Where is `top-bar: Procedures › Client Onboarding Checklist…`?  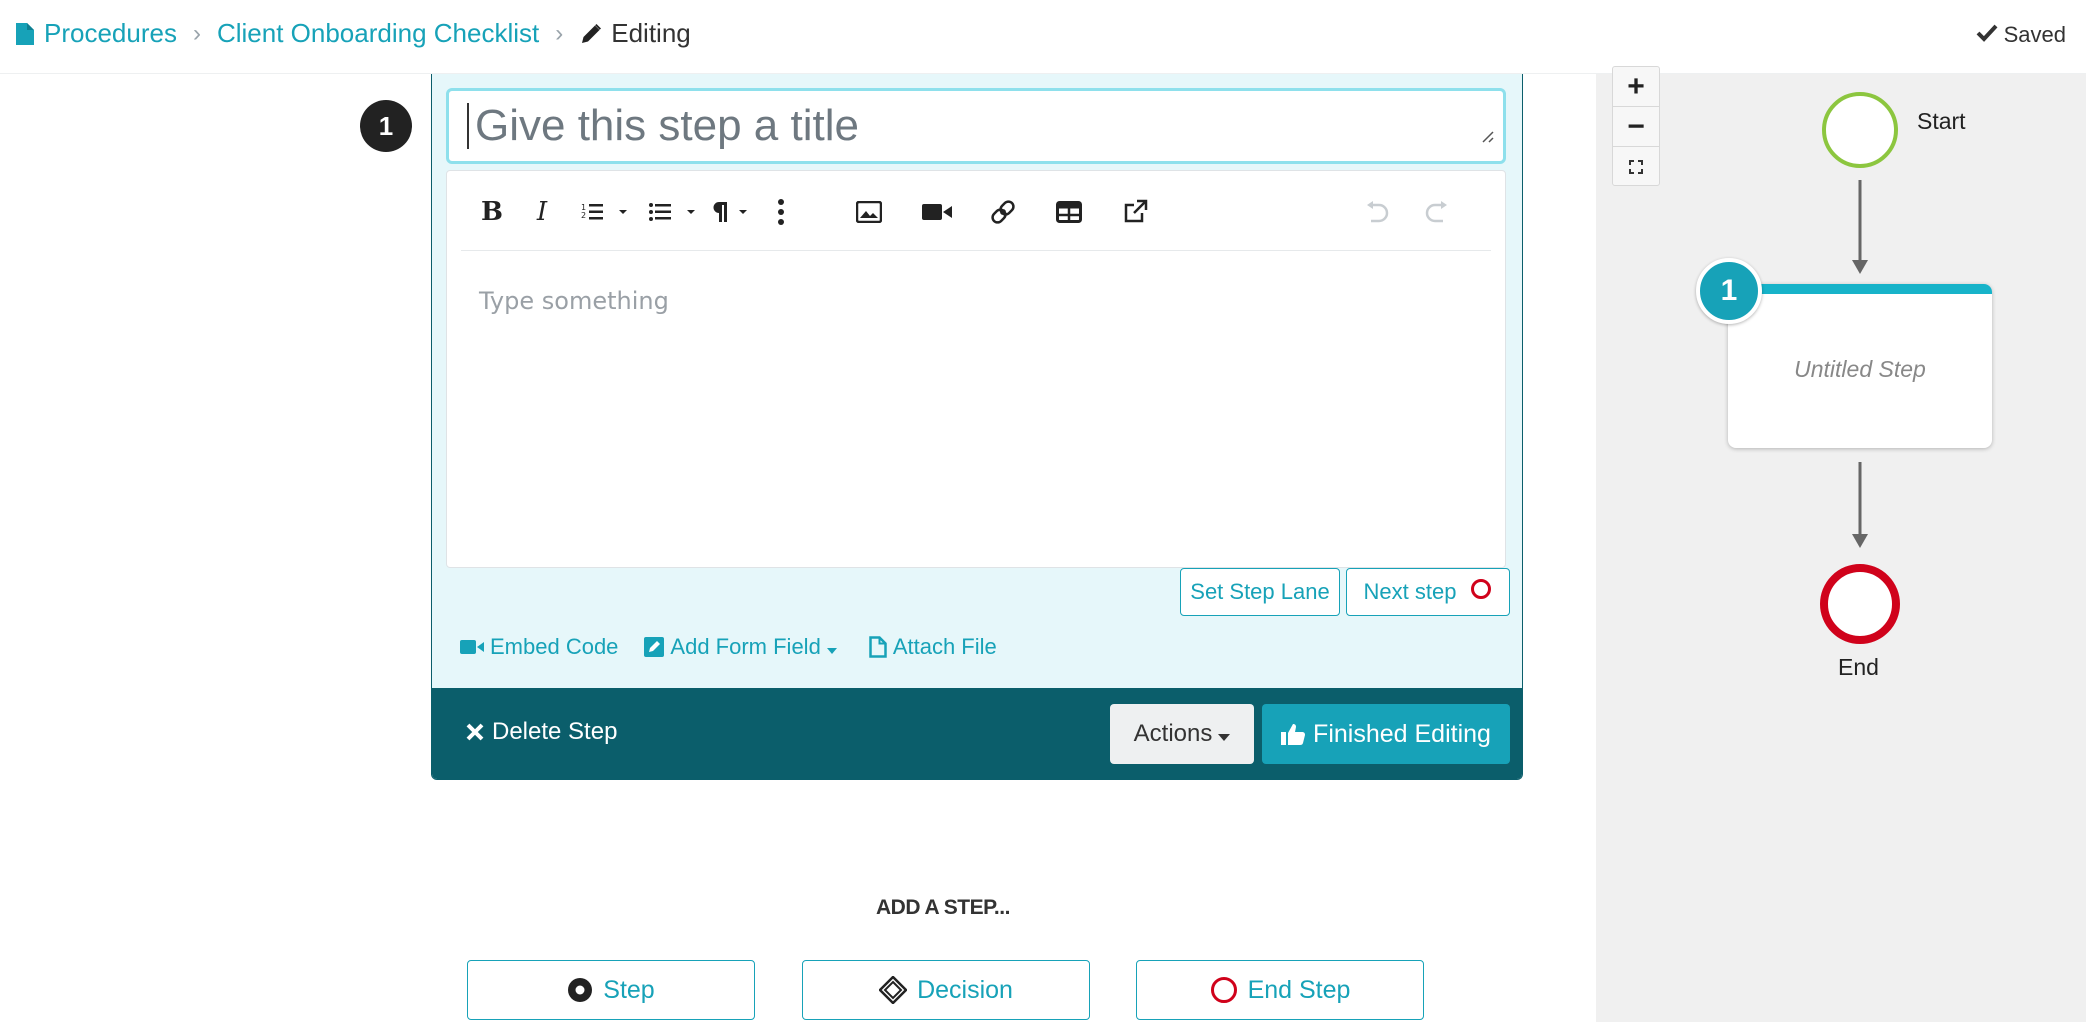
top-bar: Procedures › Client Onboarding Checklist… is located at coordinates (1043, 37).